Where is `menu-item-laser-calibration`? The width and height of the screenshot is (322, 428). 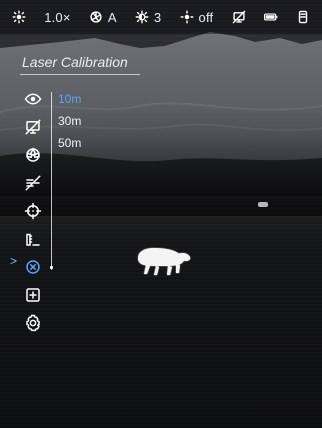 menu-item-laser-calibration is located at coordinates (33, 269).